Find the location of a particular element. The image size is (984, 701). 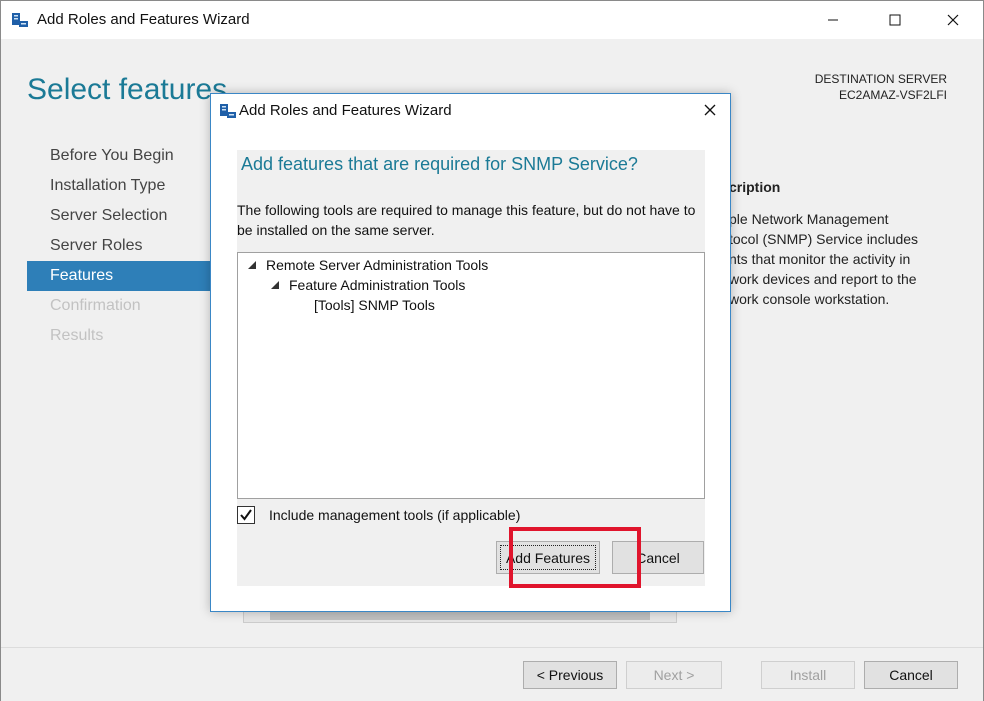

dialog-title-bar: Add Roles and Features Wizard is located at coordinates (470, 110).